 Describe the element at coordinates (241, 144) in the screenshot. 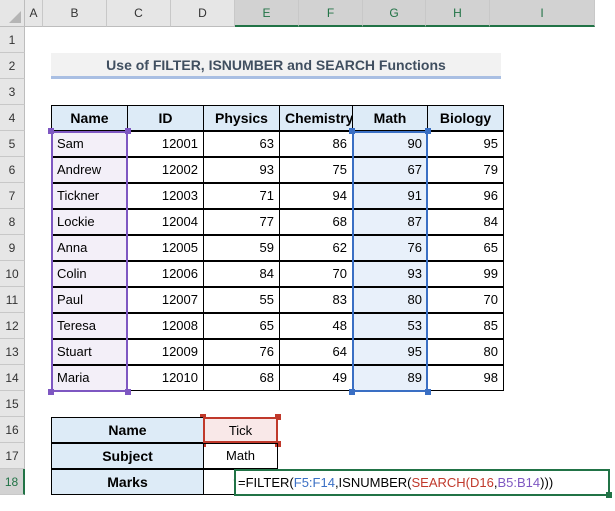

I see `table-cell-physics: 63` at that location.